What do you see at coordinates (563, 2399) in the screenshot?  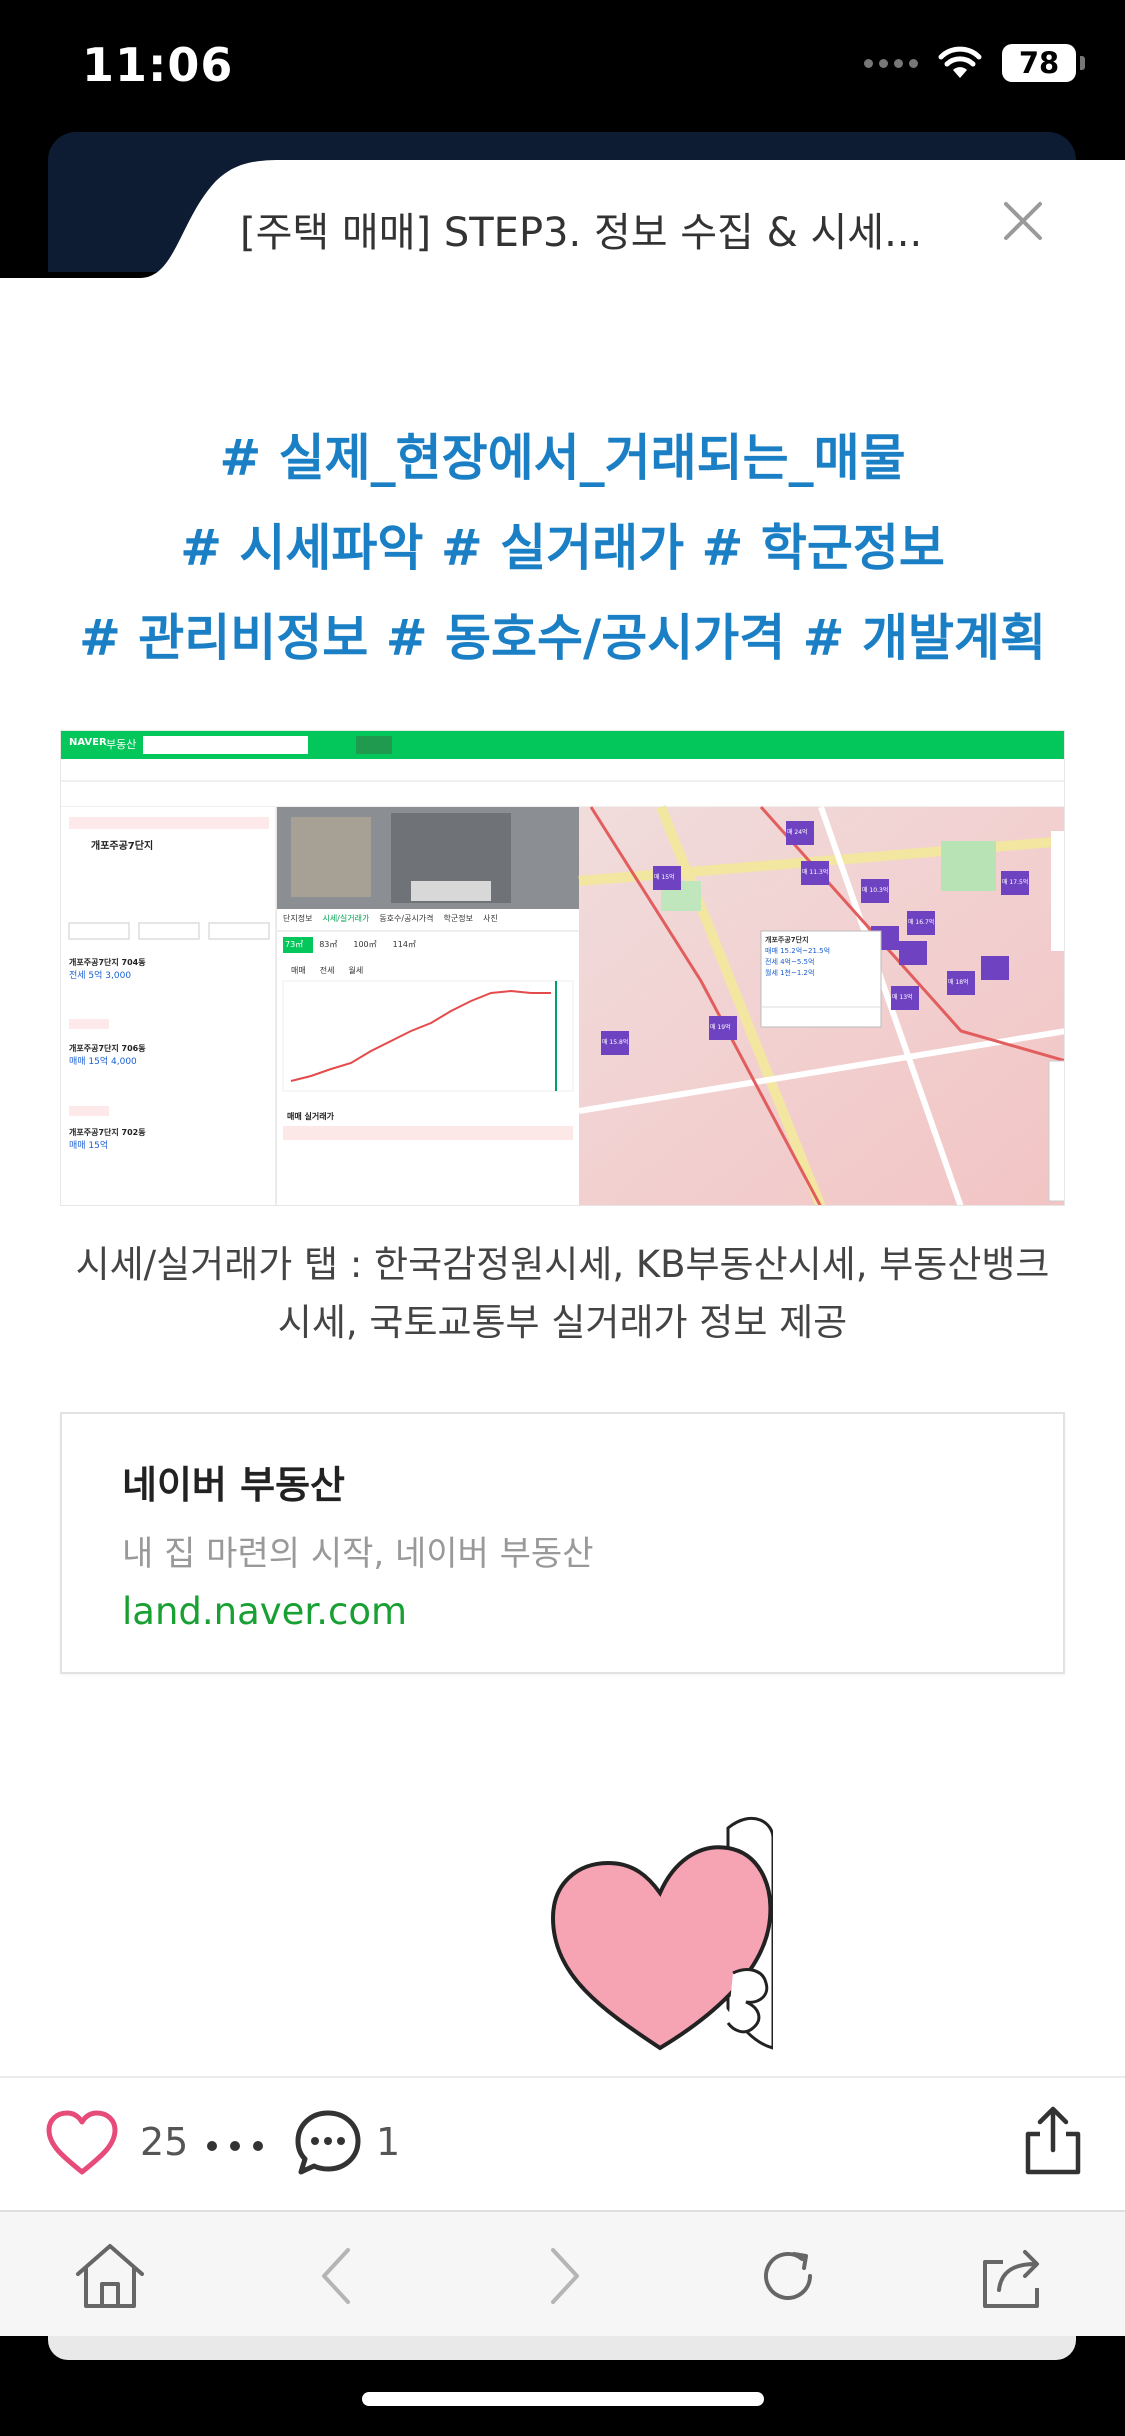 I see `home-indicator` at bounding box center [563, 2399].